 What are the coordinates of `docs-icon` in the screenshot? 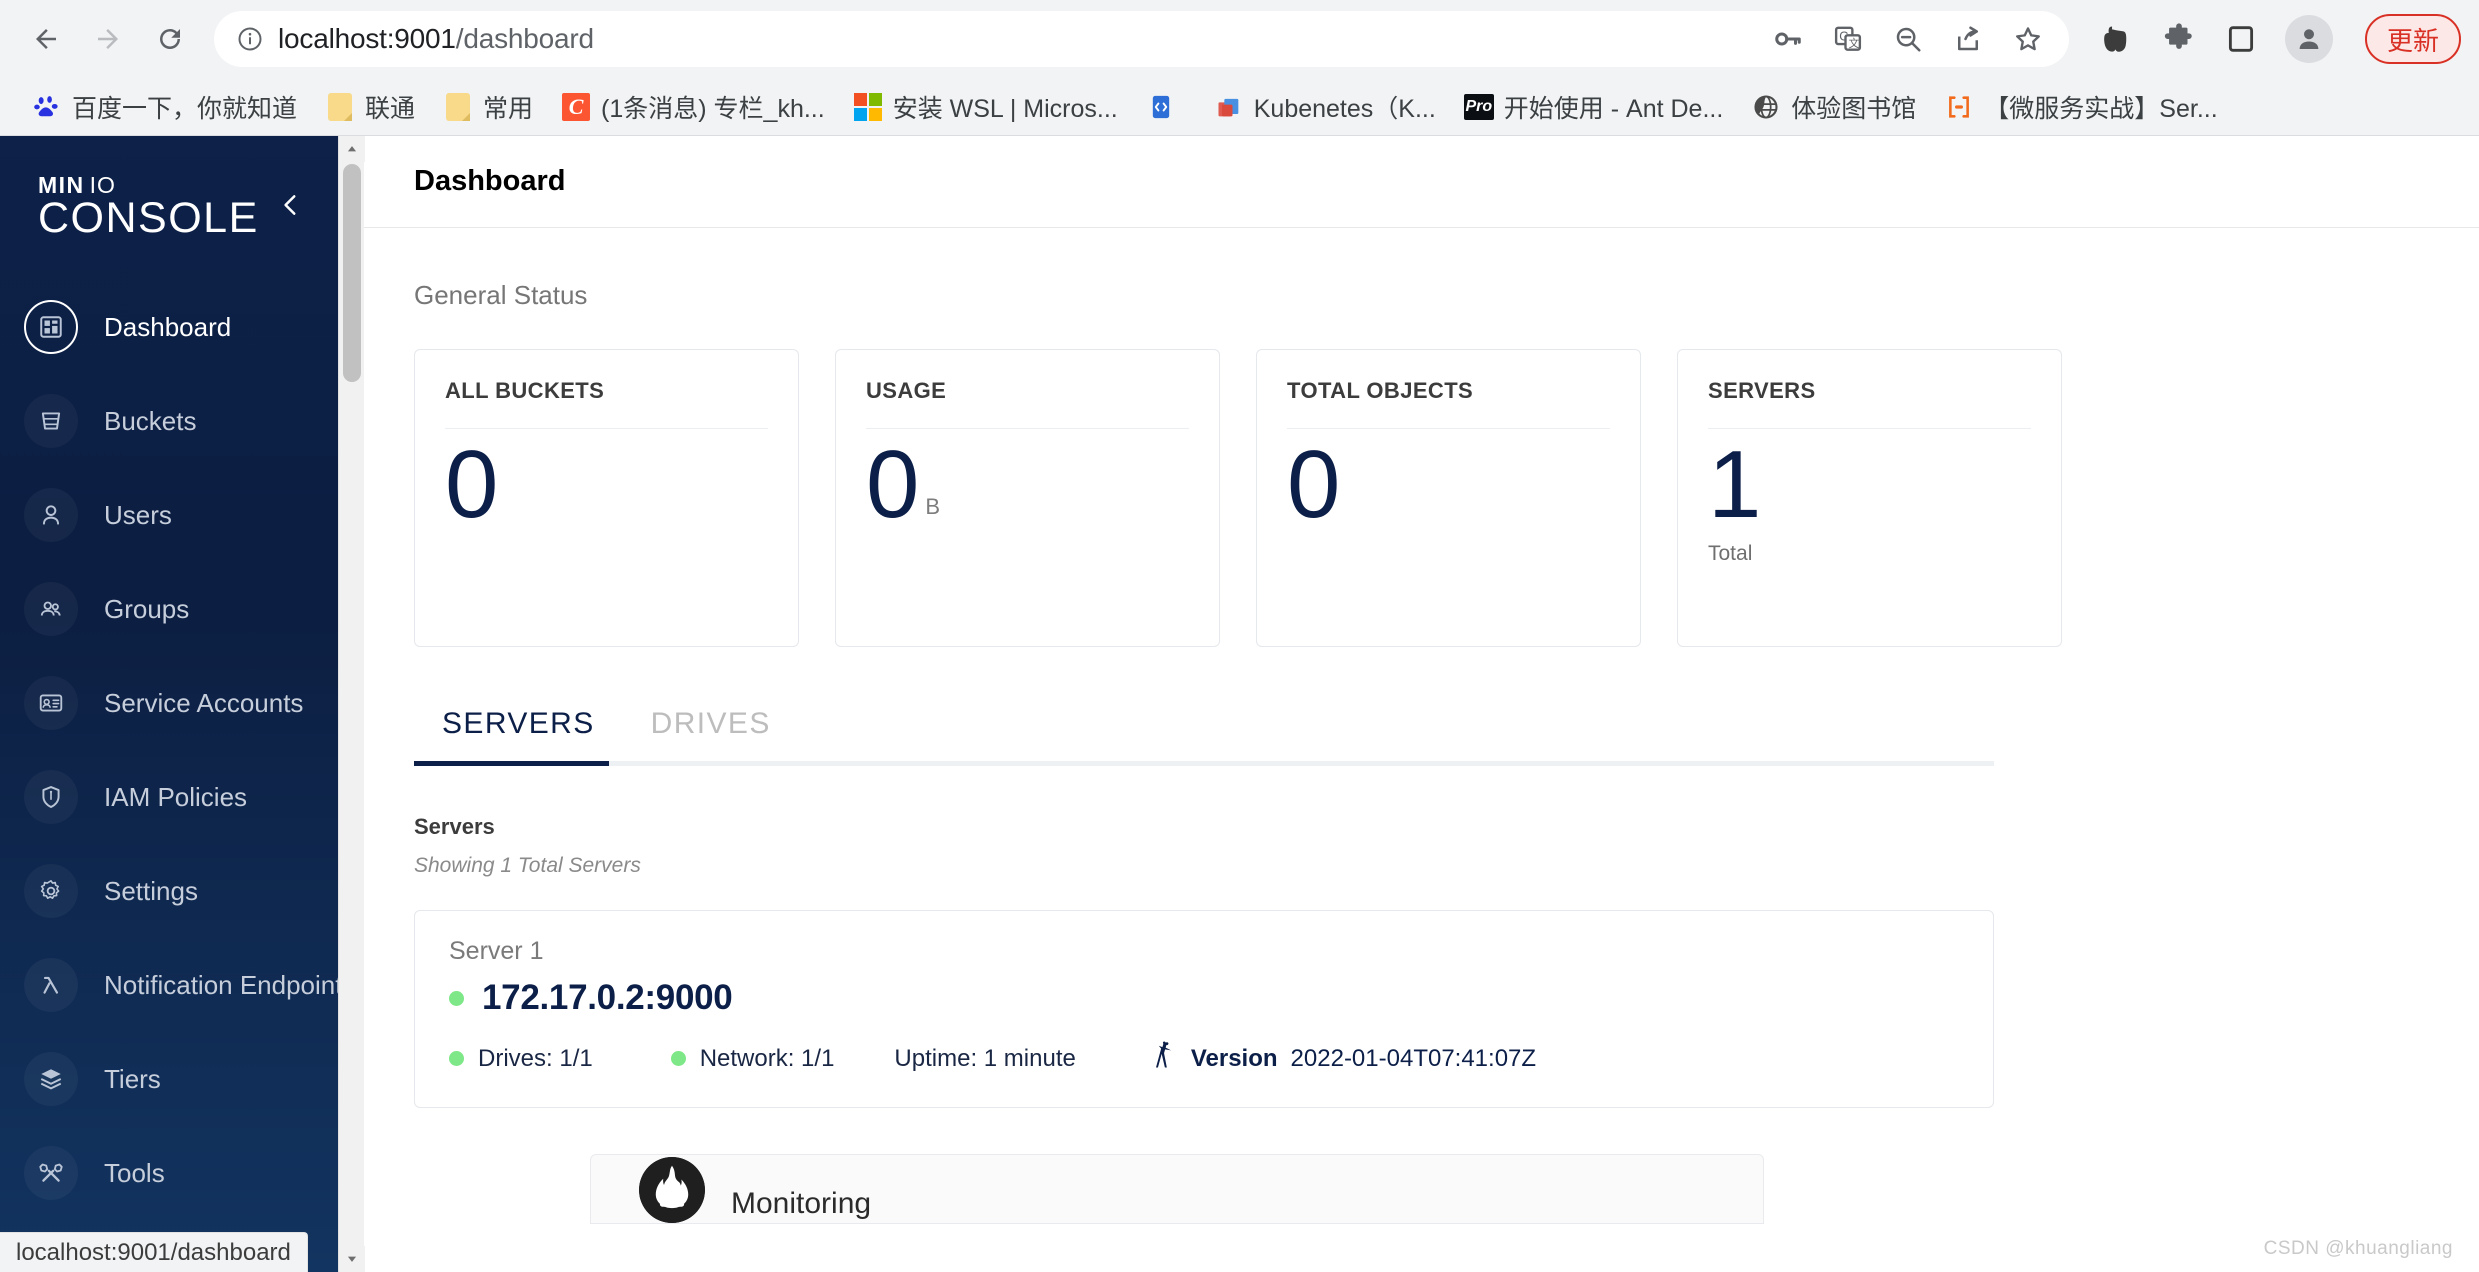 It's located at (1161, 107).